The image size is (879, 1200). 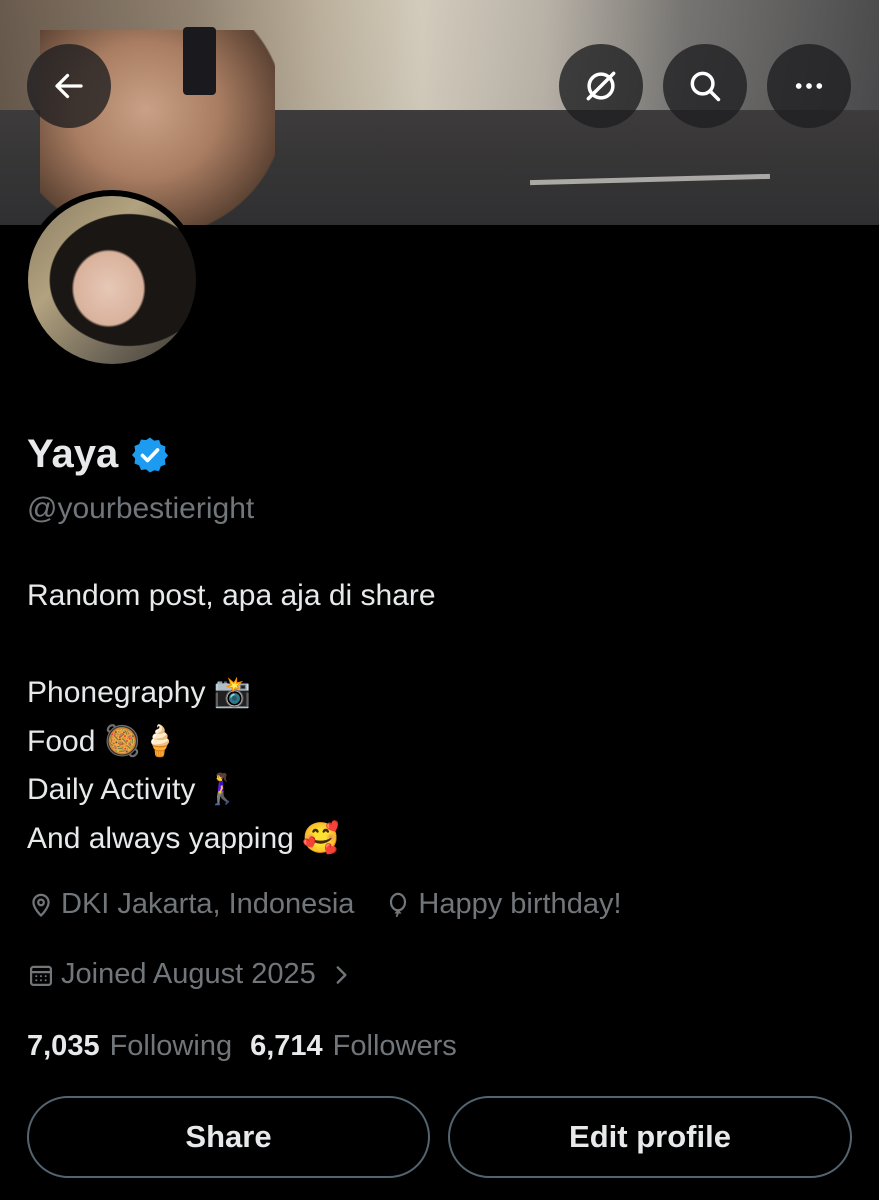 I want to click on location-text: DKI Jakarta, Indonesia, so click(x=208, y=904).